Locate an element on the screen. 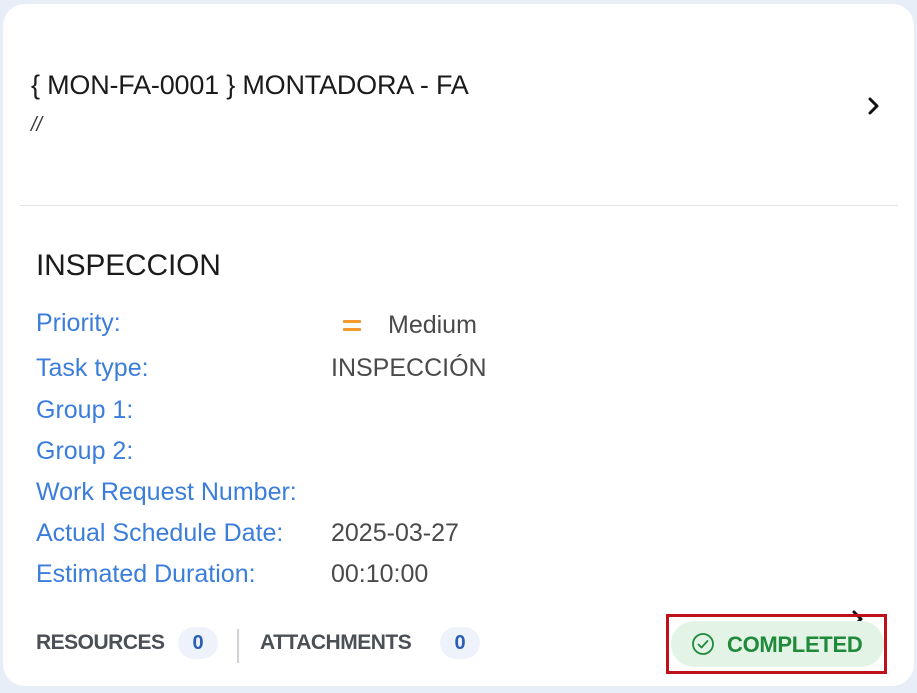 The width and height of the screenshot is (917, 693). field-actual-schedule-date: Actual Schedule Date: 2025-03-27 is located at coordinates (316, 535).